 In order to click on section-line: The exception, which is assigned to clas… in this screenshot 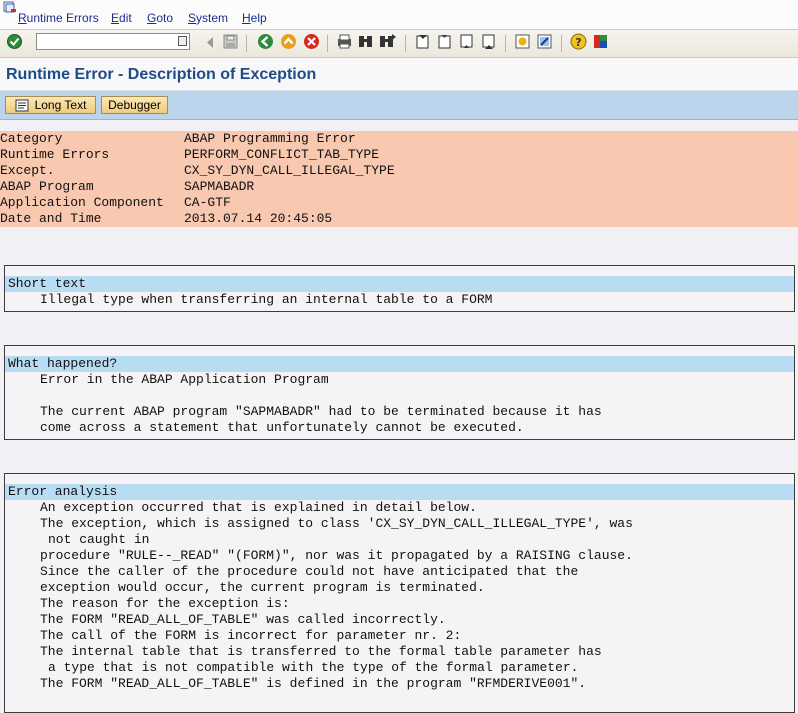, I will do `click(336, 523)`.